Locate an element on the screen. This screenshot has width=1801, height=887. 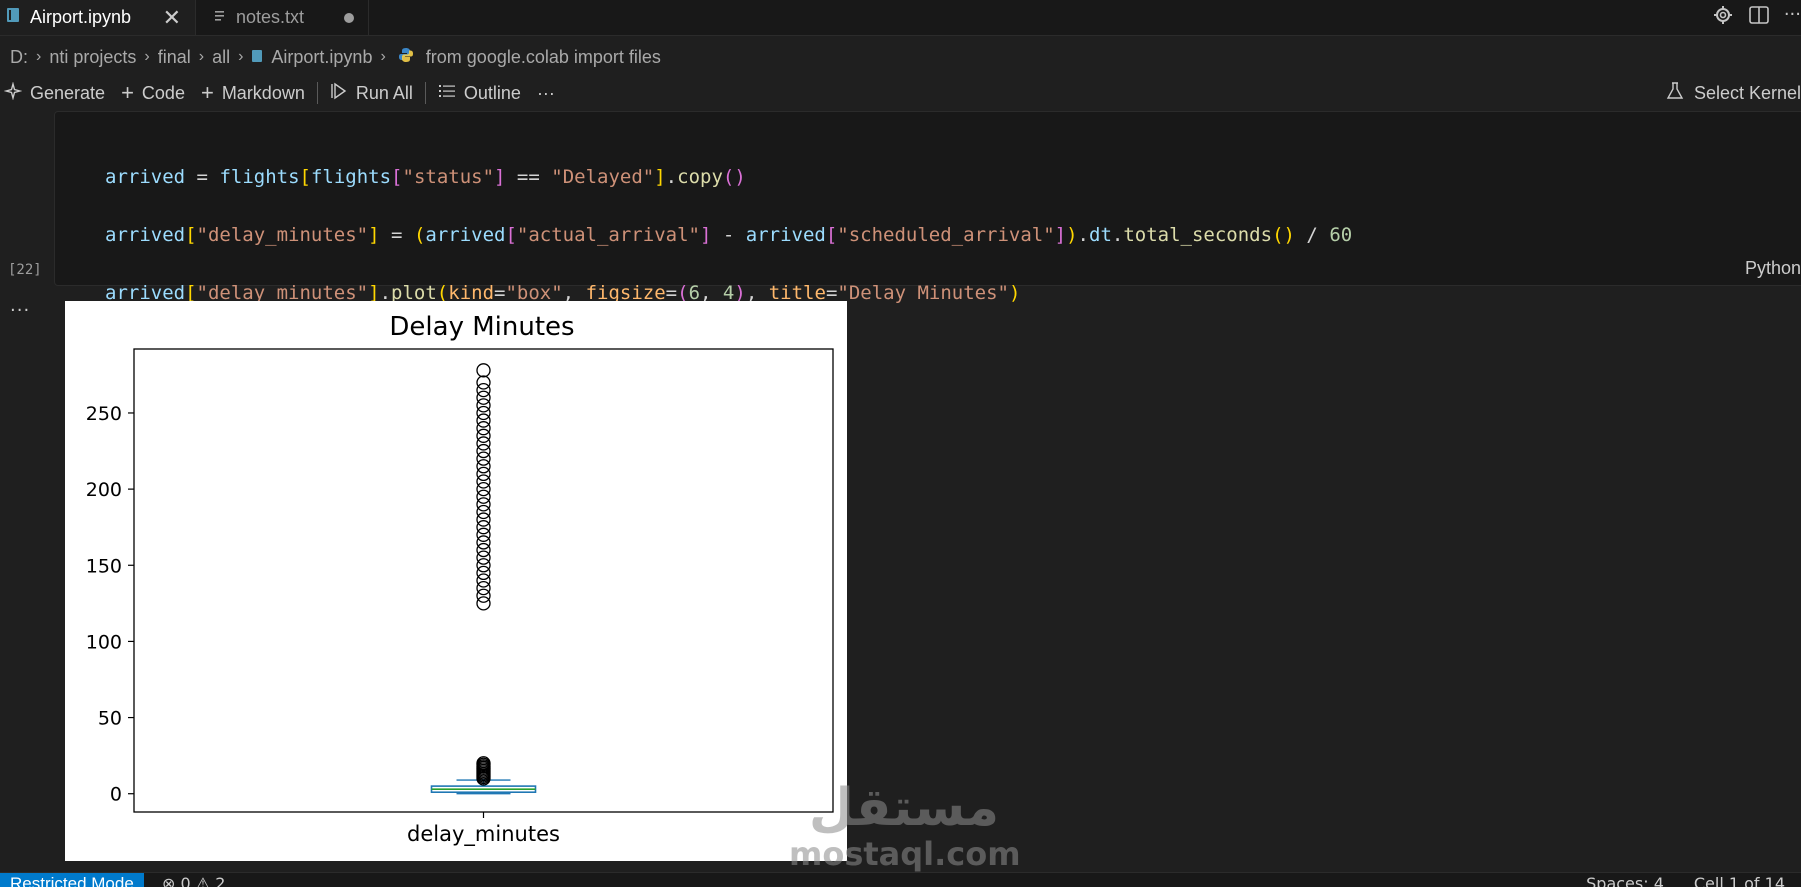
editor-actions: ··· is located at coordinates (1756, 17).